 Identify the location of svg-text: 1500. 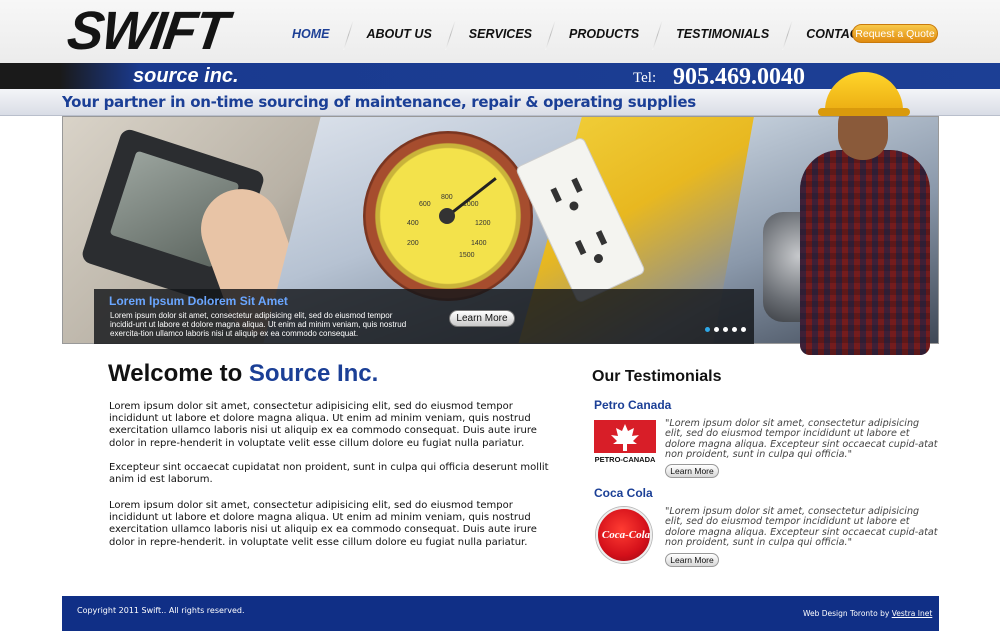
(467, 255).